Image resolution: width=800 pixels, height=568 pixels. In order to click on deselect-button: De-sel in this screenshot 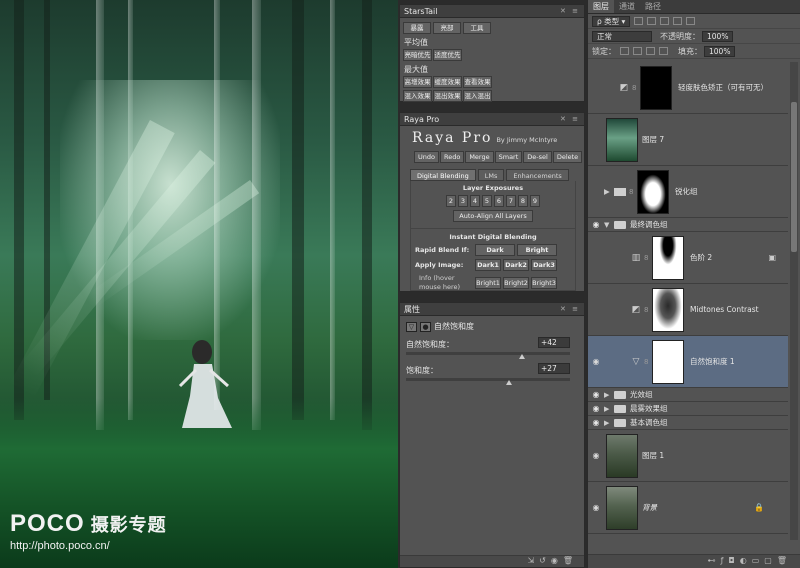, I will do `click(537, 157)`.